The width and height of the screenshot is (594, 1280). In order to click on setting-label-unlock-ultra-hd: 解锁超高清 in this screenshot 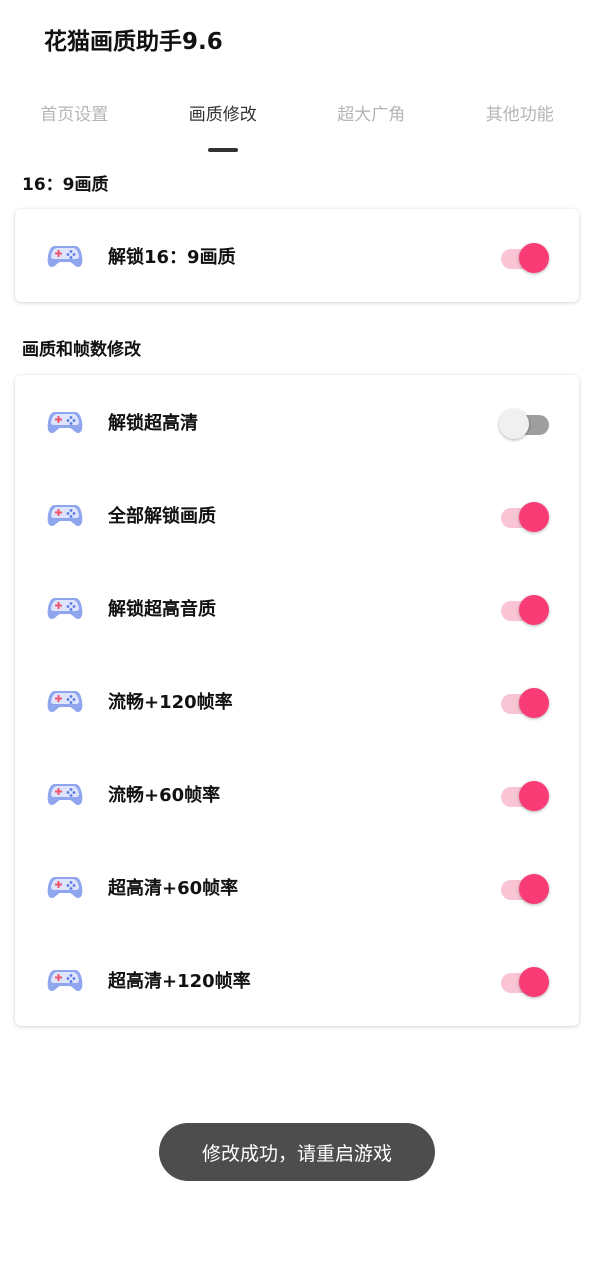, I will do `click(153, 423)`.